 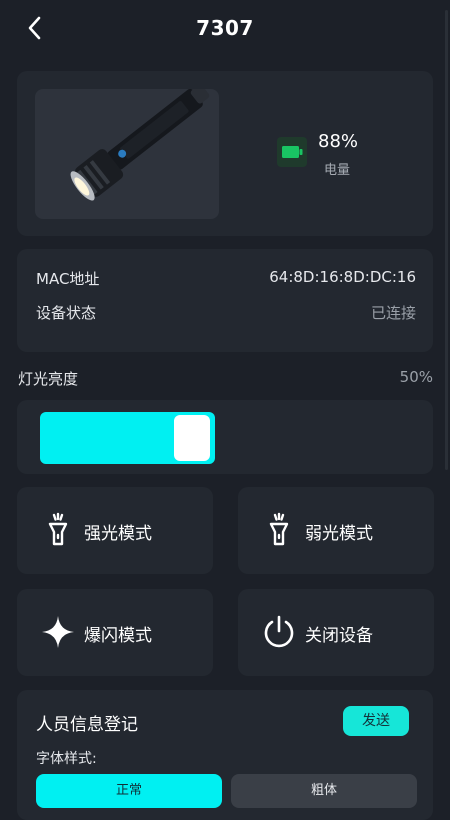 What do you see at coordinates (416, 377) in the screenshot?
I see `brightness-value: 50%` at bounding box center [416, 377].